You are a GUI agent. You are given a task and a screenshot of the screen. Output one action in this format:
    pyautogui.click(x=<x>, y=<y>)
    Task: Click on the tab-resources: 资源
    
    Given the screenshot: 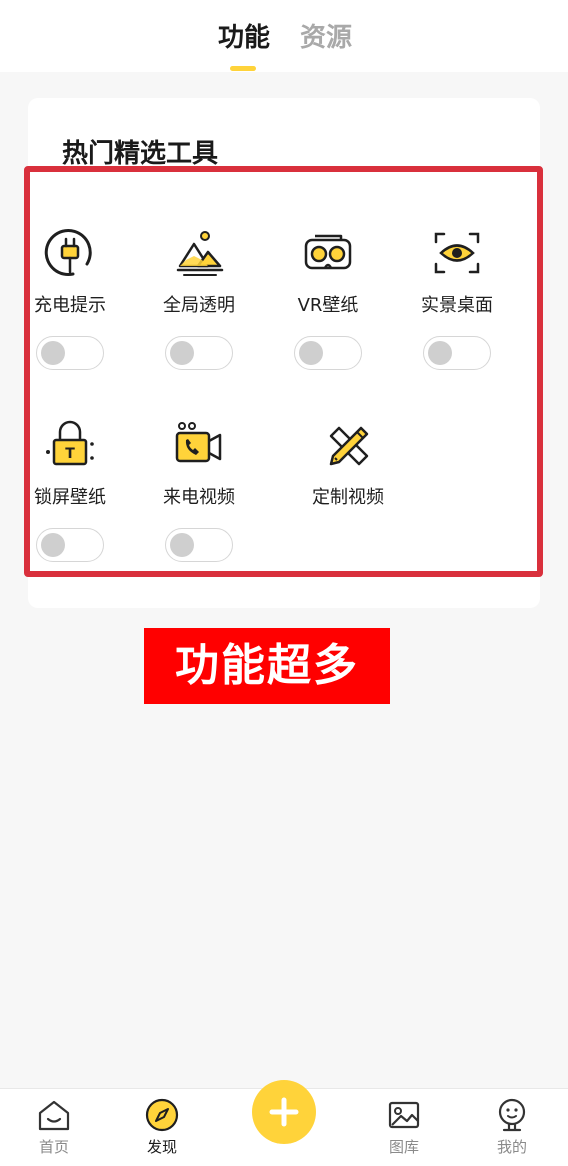 What is the action you would take?
    pyautogui.click(x=326, y=38)
    